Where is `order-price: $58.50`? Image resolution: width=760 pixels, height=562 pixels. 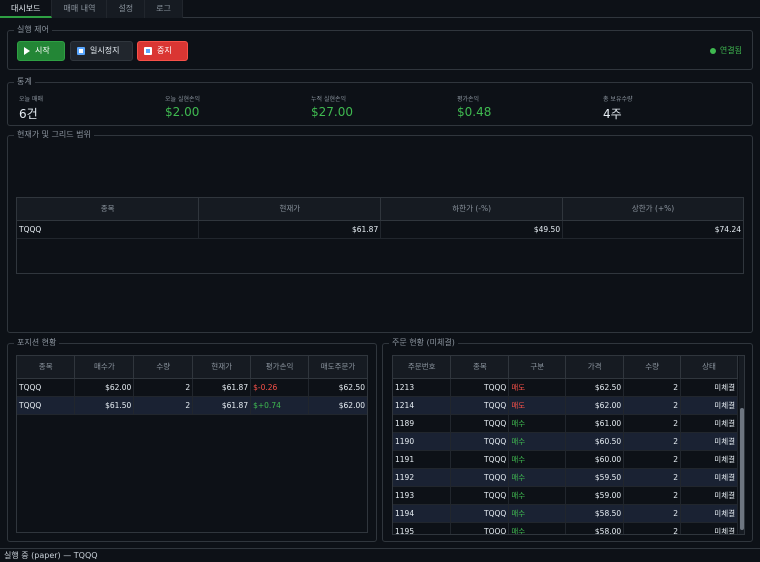 order-price: $58.50 is located at coordinates (595, 513).